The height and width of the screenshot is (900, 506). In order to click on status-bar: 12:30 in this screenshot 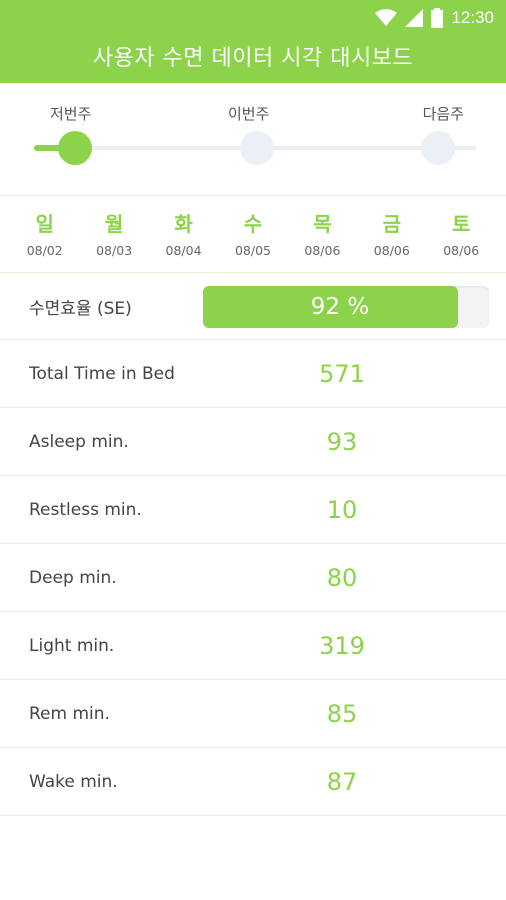, I will do `click(253, 18)`.